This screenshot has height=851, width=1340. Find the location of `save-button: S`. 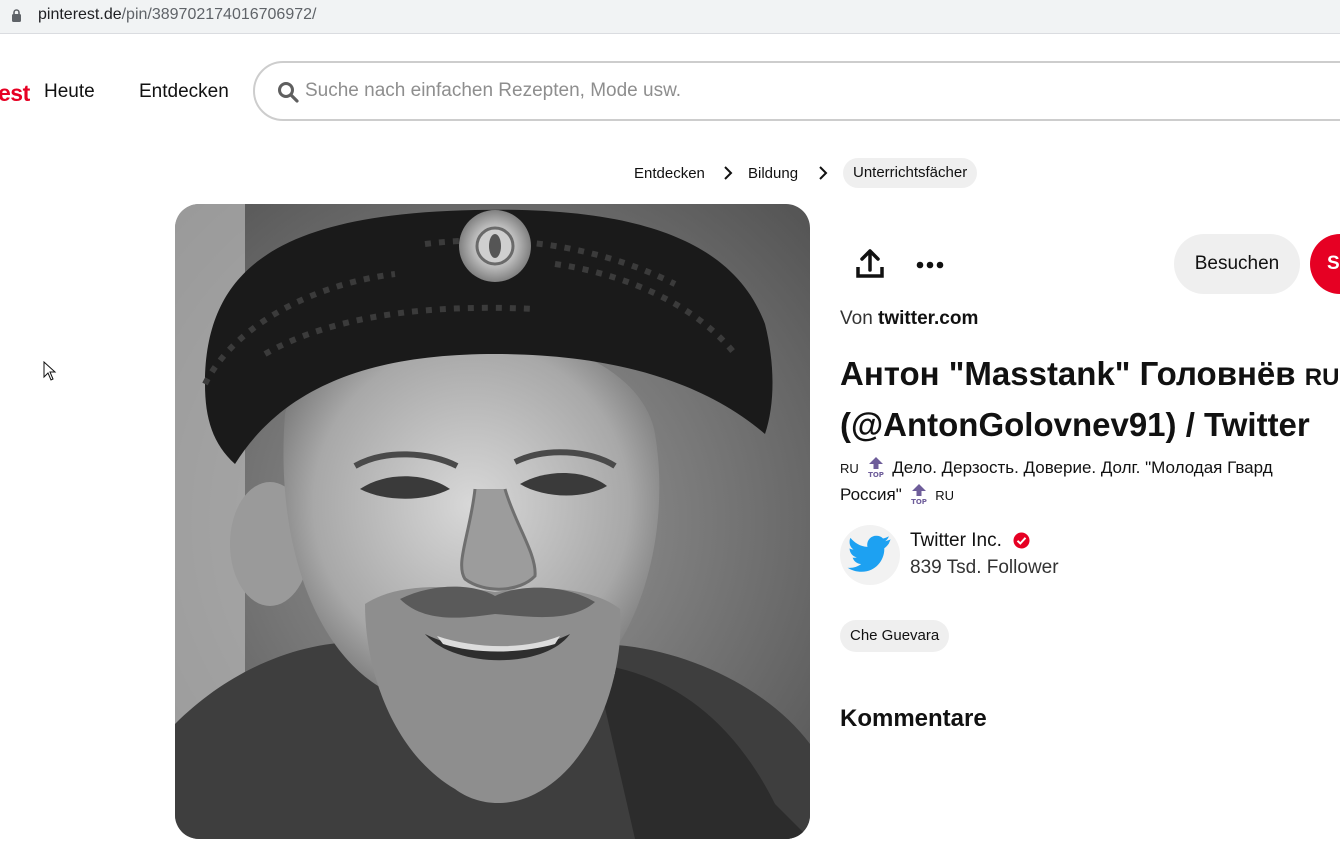

save-button: S is located at coordinates (1325, 264).